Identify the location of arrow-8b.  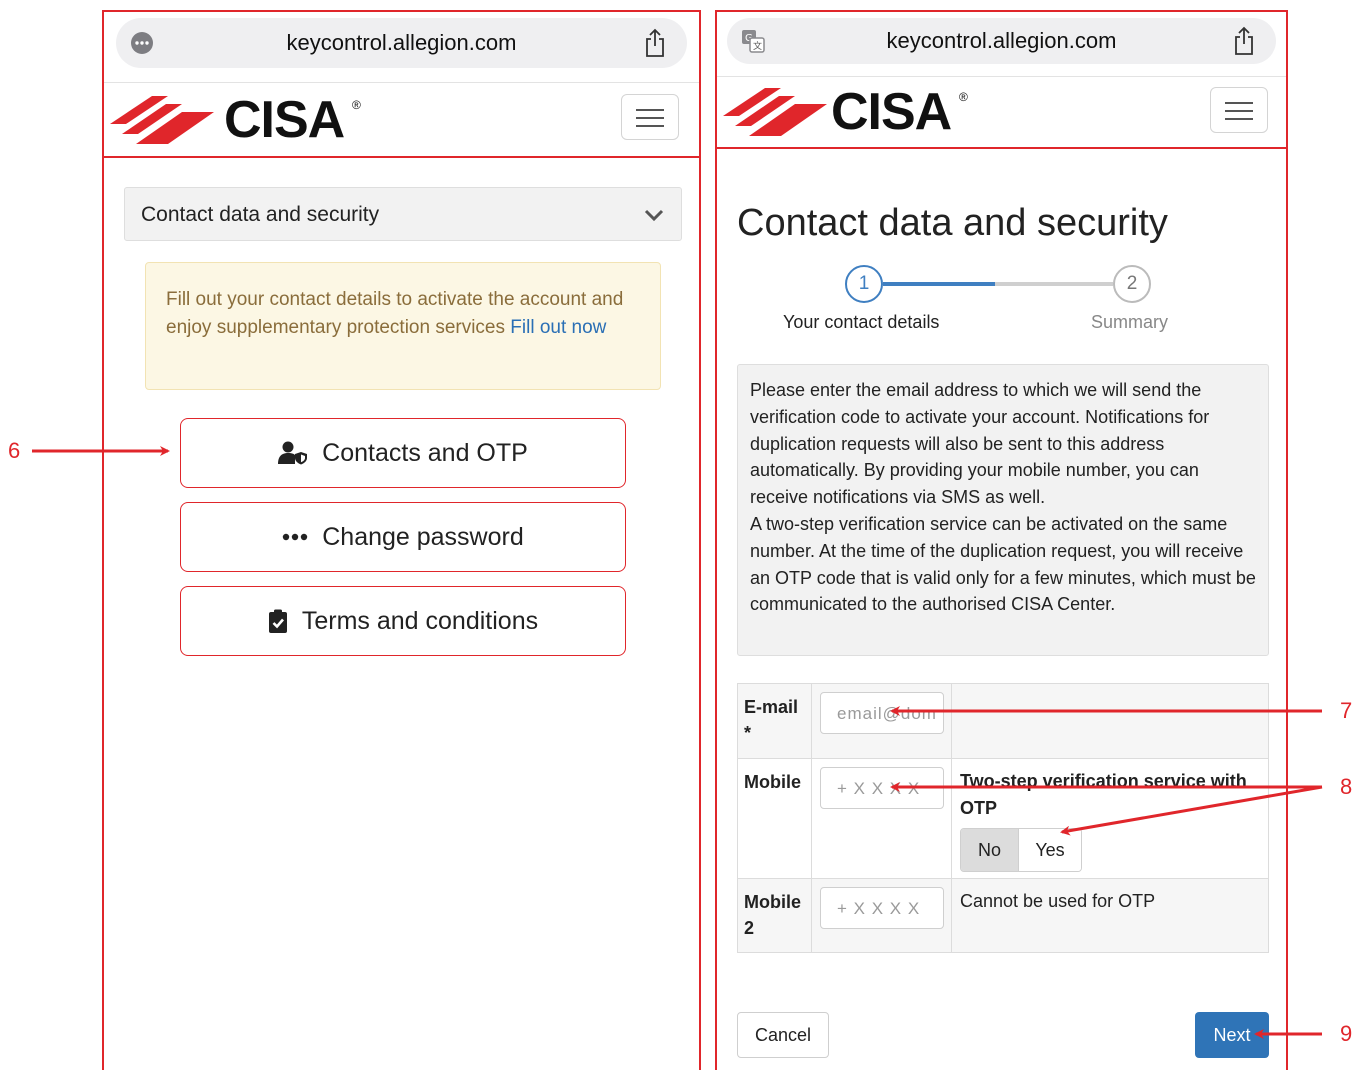
(1191, 810).